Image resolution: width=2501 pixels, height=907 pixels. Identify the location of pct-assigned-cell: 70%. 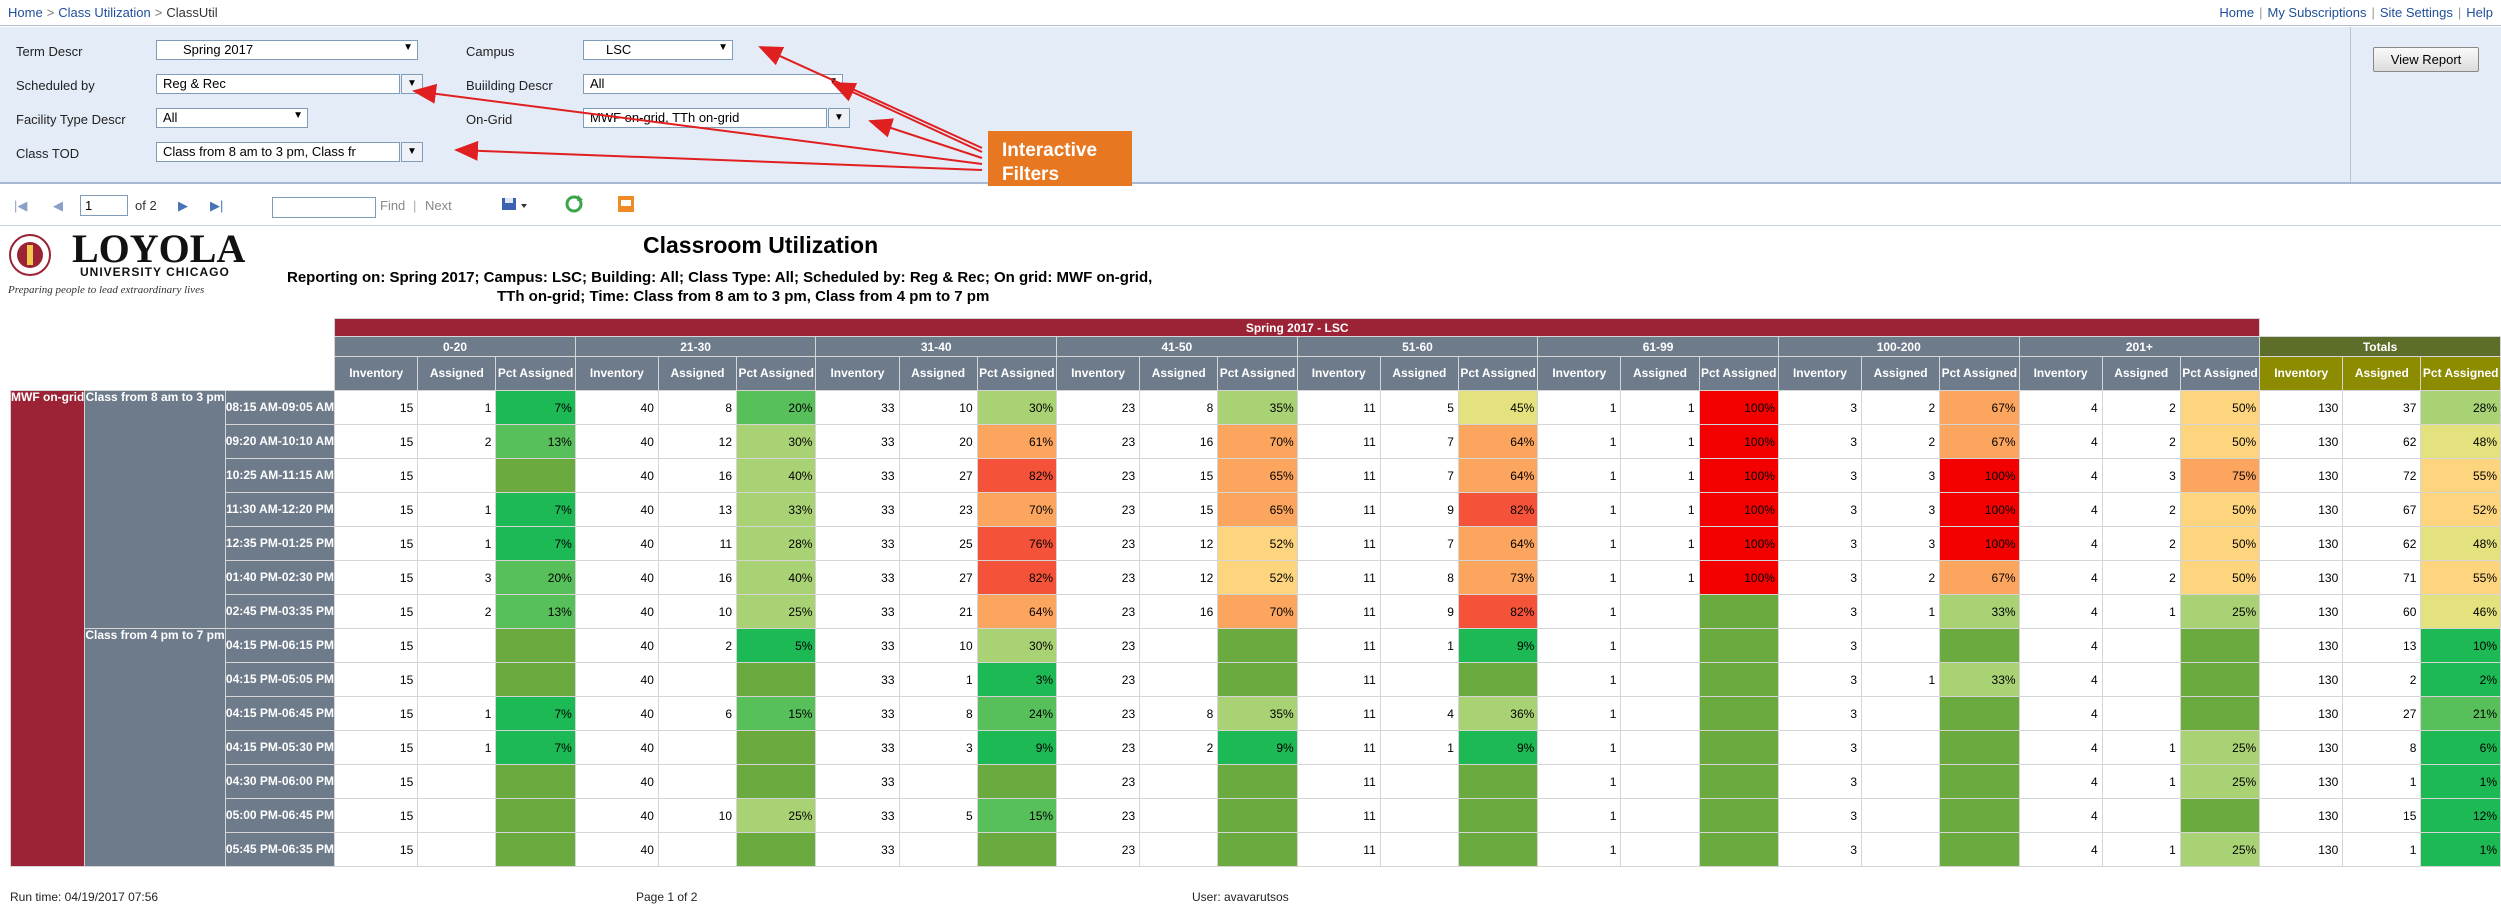
(1257, 441).